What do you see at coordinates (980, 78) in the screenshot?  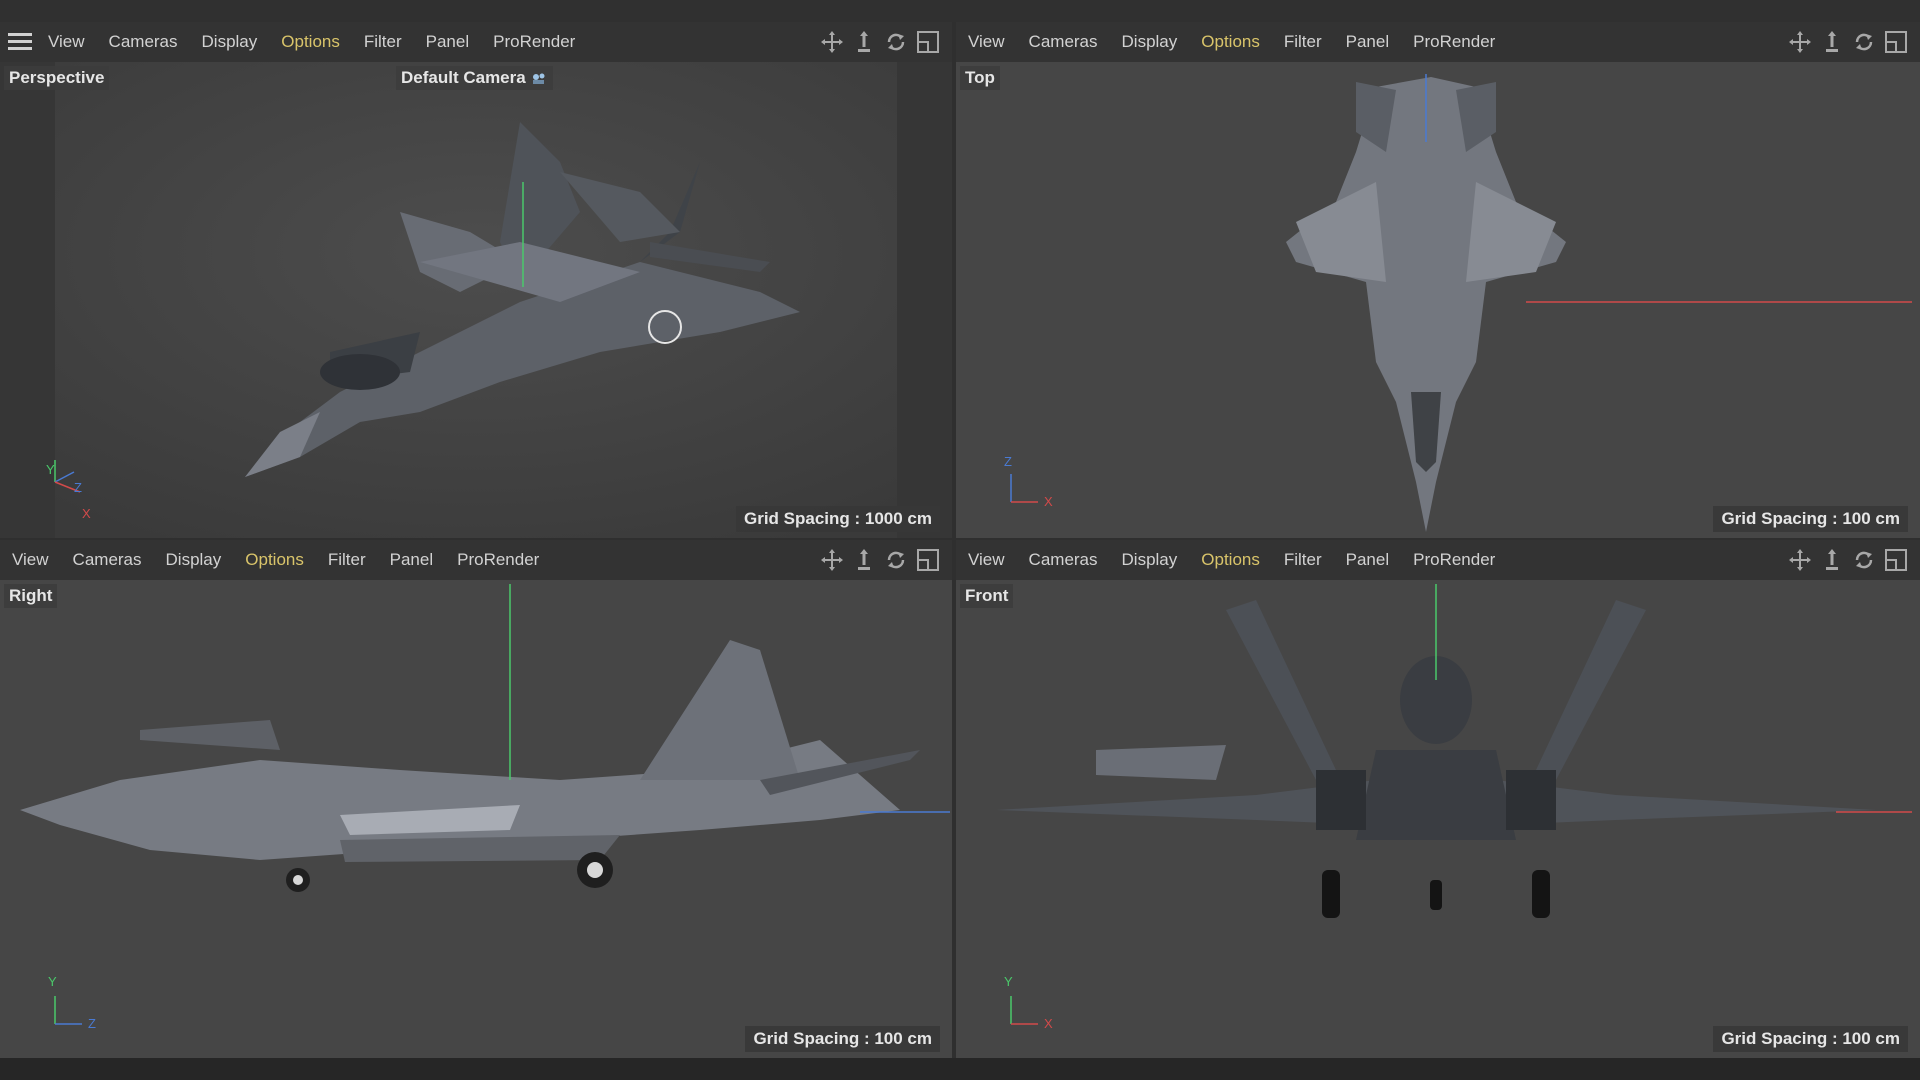 I see `viewport-label: Top` at bounding box center [980, 78].